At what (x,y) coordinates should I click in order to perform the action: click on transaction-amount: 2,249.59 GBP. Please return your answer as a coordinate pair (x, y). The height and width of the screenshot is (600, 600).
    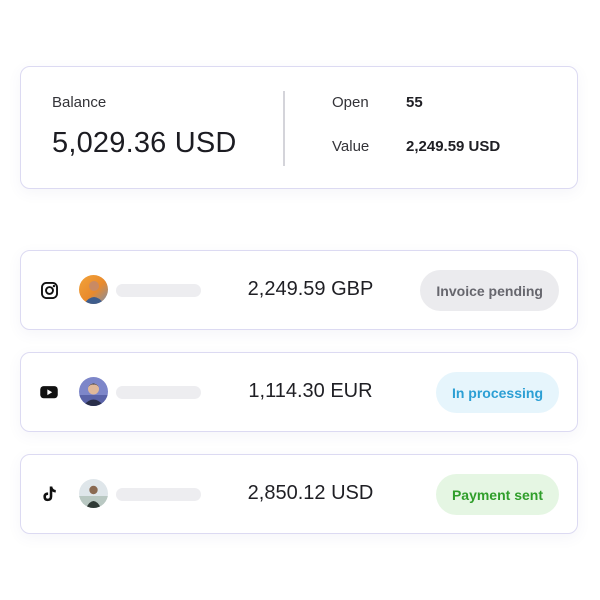
    Looking at the image, I should click on (310, 289).